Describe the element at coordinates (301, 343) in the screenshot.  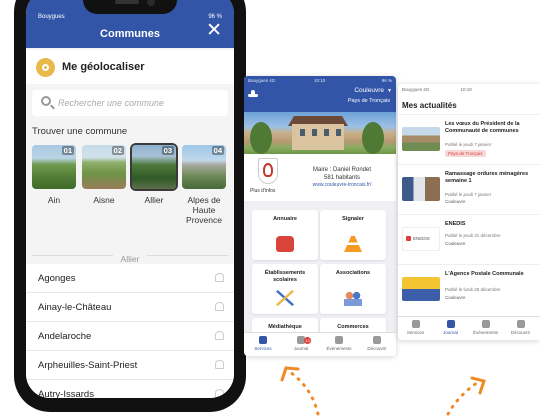
I see `tab-journal: 12 Journal` at that location.